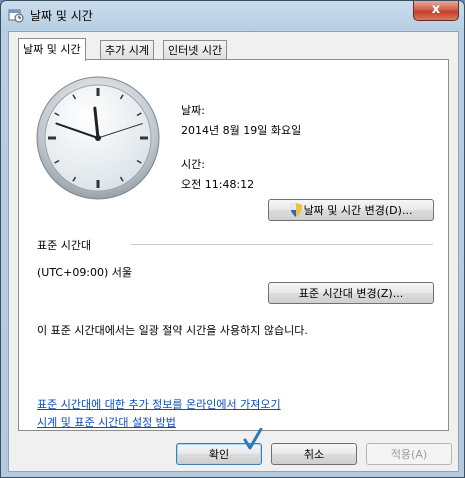  I want to click on more-info-link: 표준 시간대에 대한 추가 정보를 온라인에서 가져오기, so click(159, 404).